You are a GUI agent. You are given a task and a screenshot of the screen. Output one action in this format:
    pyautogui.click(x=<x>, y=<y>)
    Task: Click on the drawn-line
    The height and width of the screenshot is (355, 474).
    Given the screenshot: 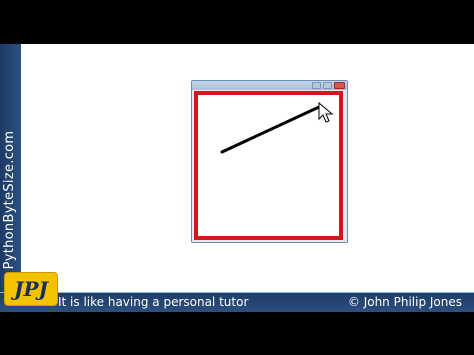 What is the action you would take?
    pyautogui.click(x=270, y=129)
    